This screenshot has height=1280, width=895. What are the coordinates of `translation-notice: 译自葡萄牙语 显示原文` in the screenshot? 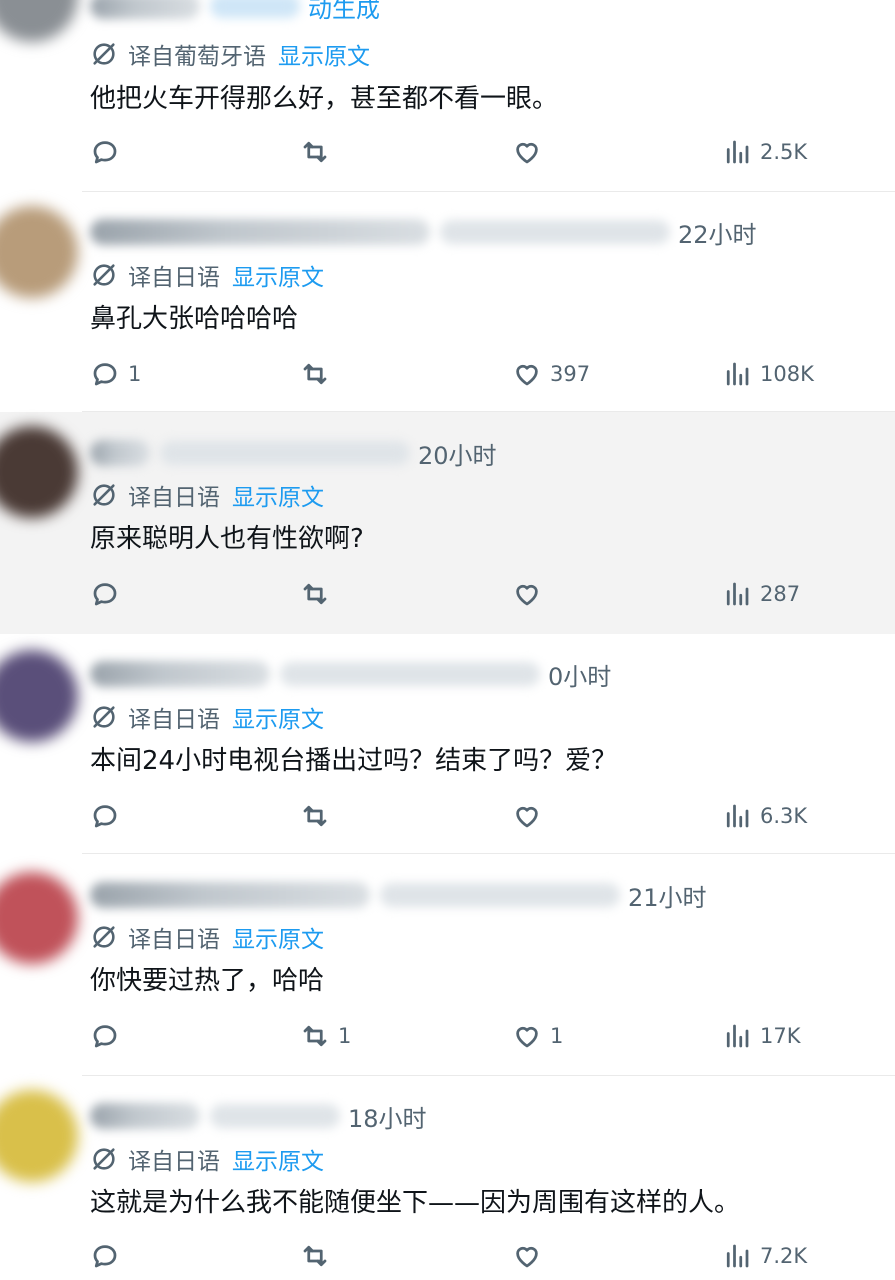 It's located at (230, 54).